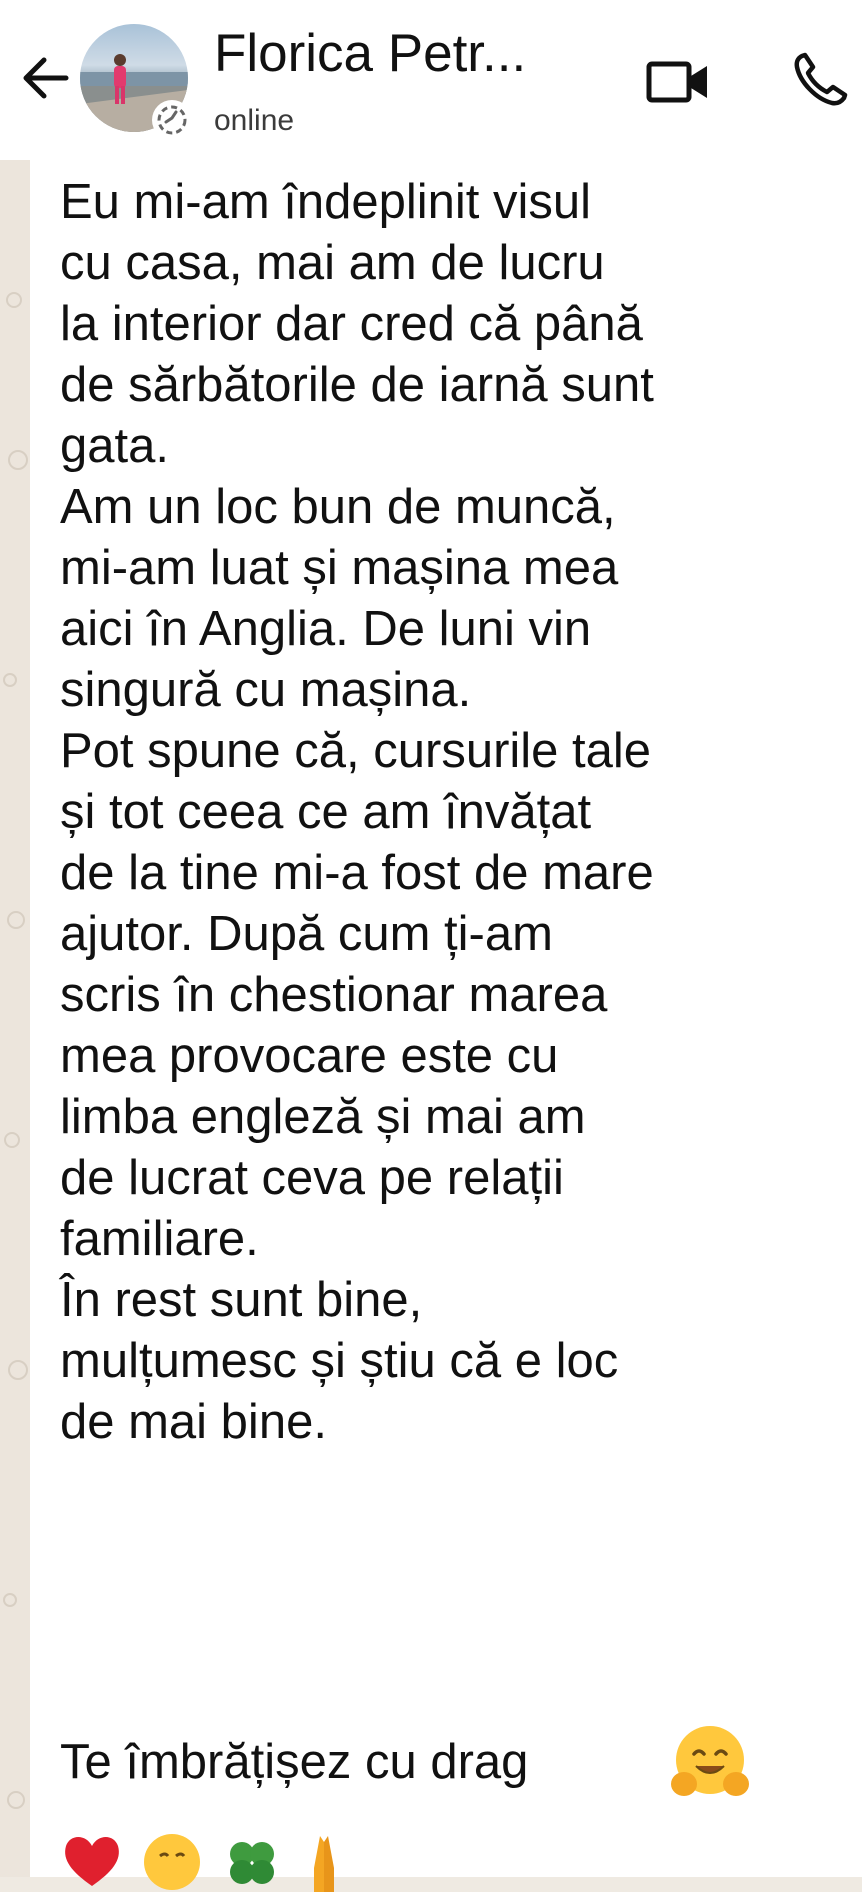  I want to click on red-heart-emoji, so click(92, 1861).